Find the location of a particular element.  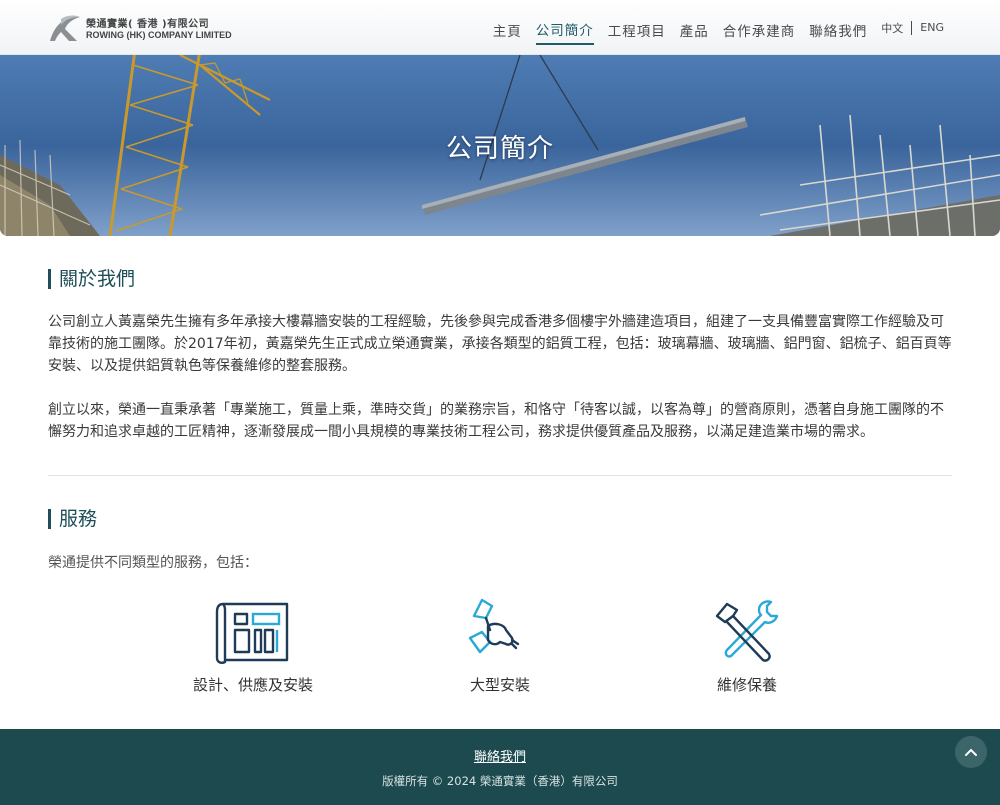

nav-item-contact: 聯絡我們 is located at coordinates (838, 28).